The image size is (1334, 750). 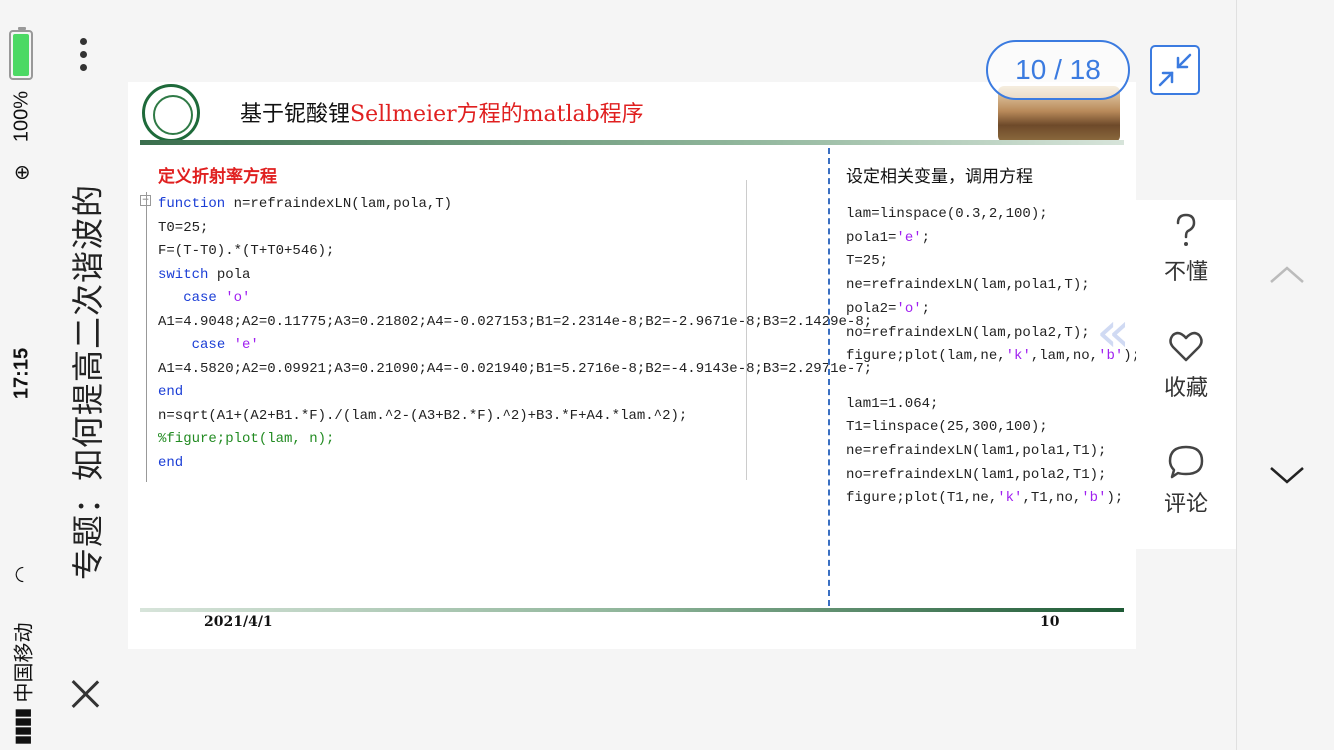 I want to click on code-text: T=25;, so click(x=867, y=261).